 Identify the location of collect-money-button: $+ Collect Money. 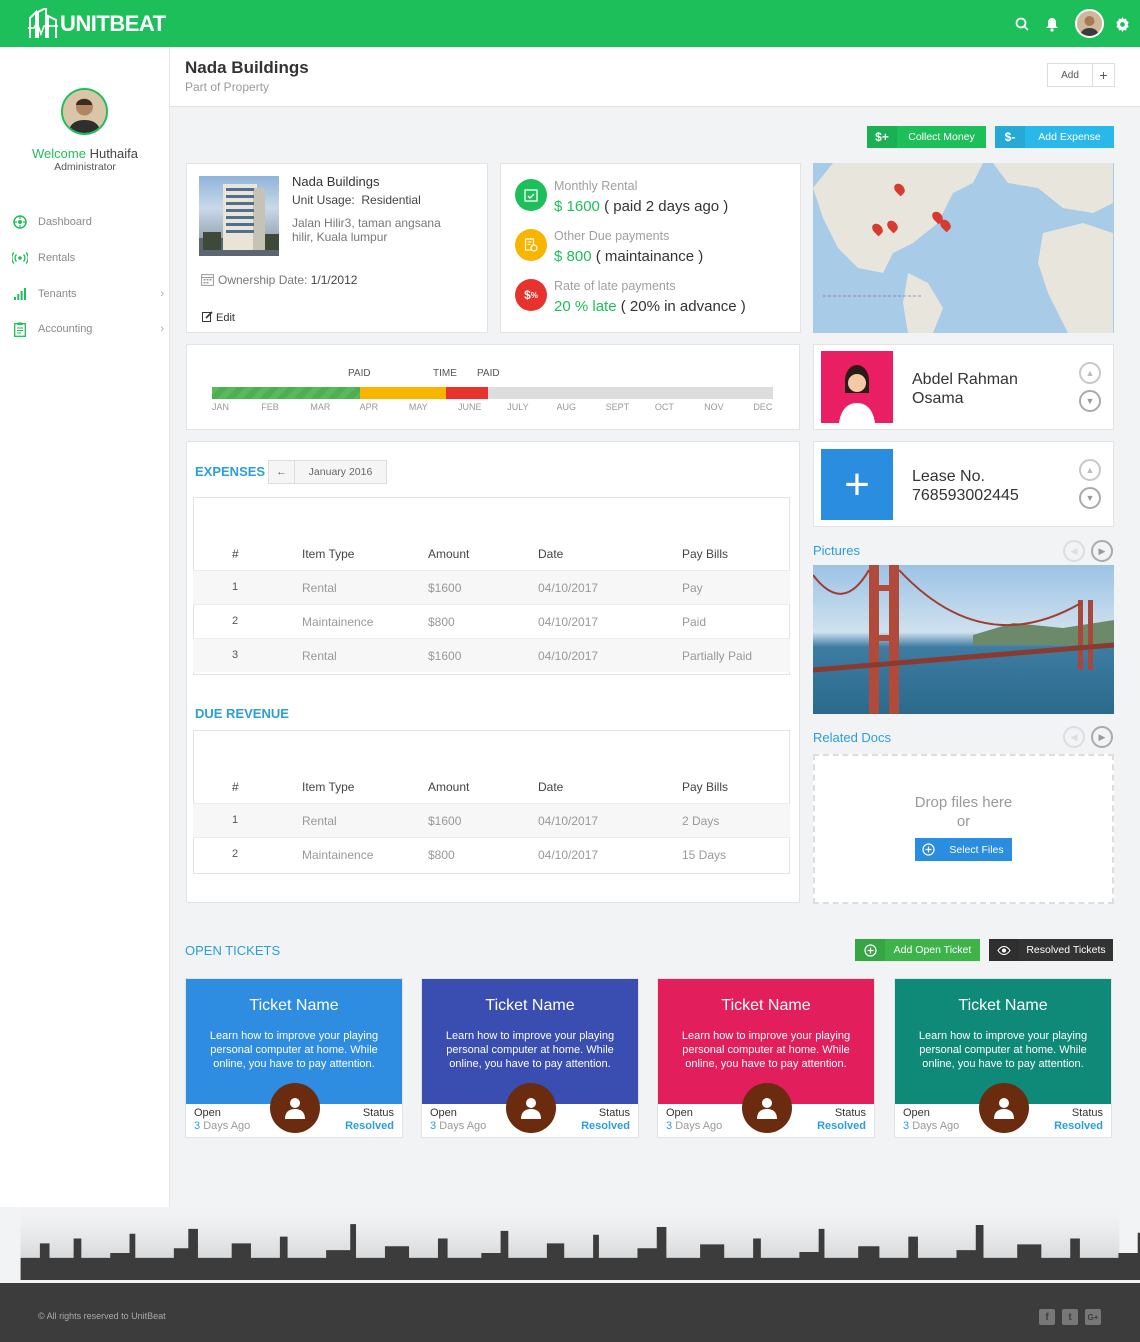
(926, 137).